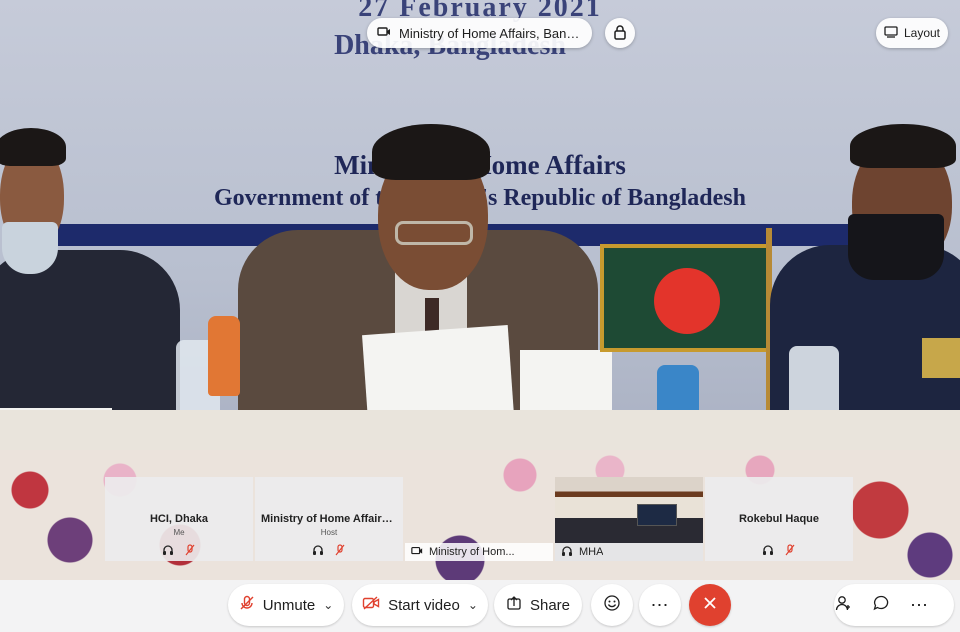 The width and height of the screenshot is (960, 632). What do you see at coordinates (371, 605) in the screenshot?
I see `video-off-icon` at bounding box center [371, 605].